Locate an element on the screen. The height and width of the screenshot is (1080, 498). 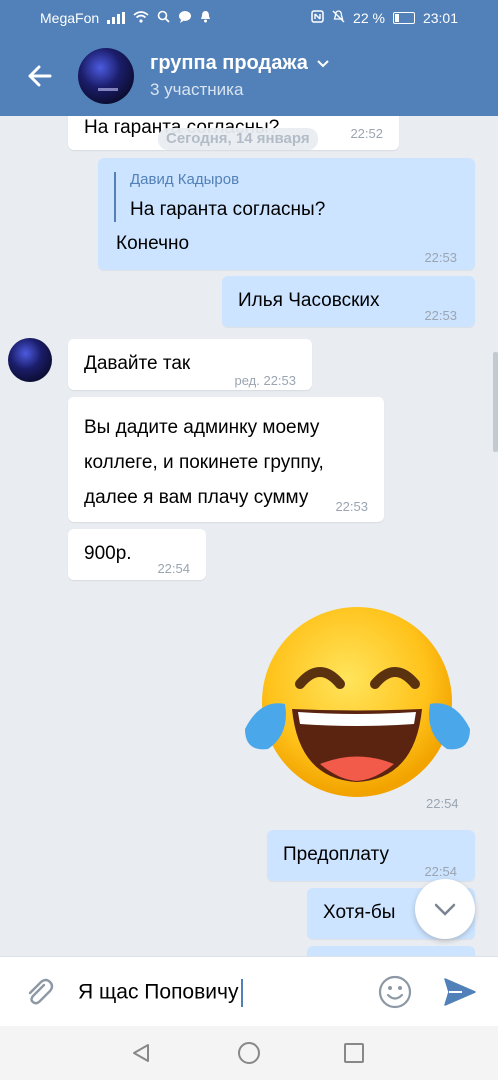
bell-icon is located at coordinates (205, 18).